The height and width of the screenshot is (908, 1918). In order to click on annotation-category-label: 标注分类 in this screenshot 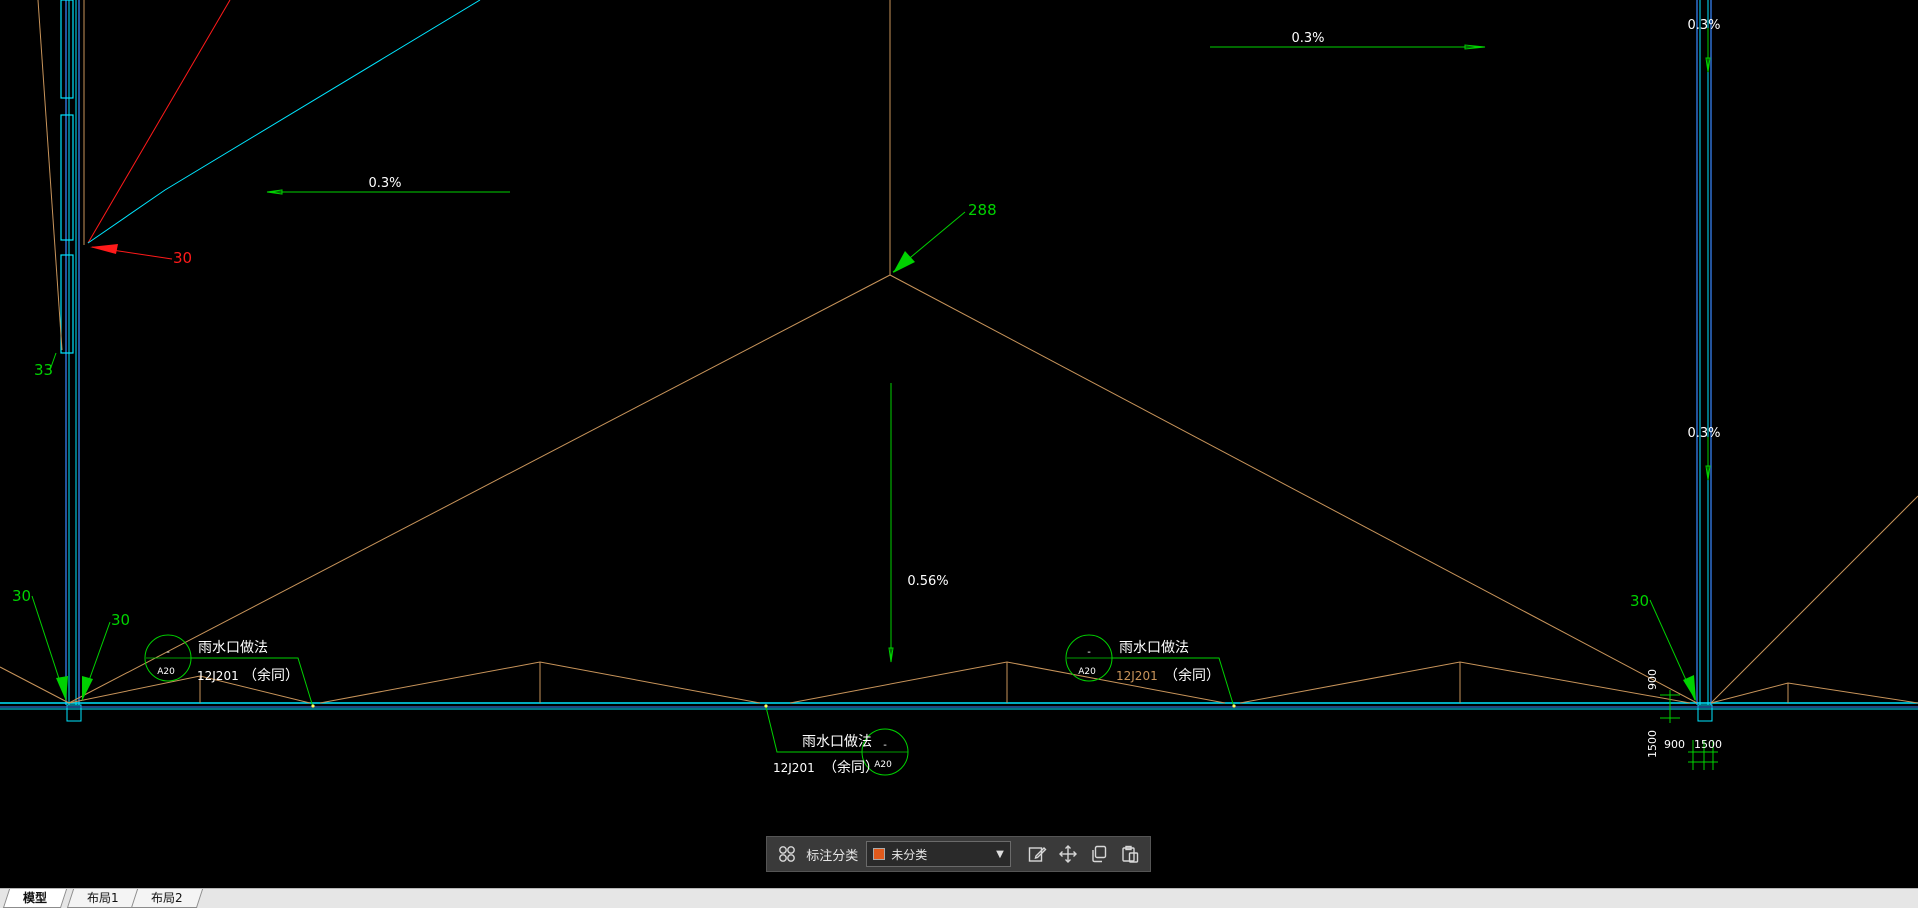, I will do `click(832, 856)`.